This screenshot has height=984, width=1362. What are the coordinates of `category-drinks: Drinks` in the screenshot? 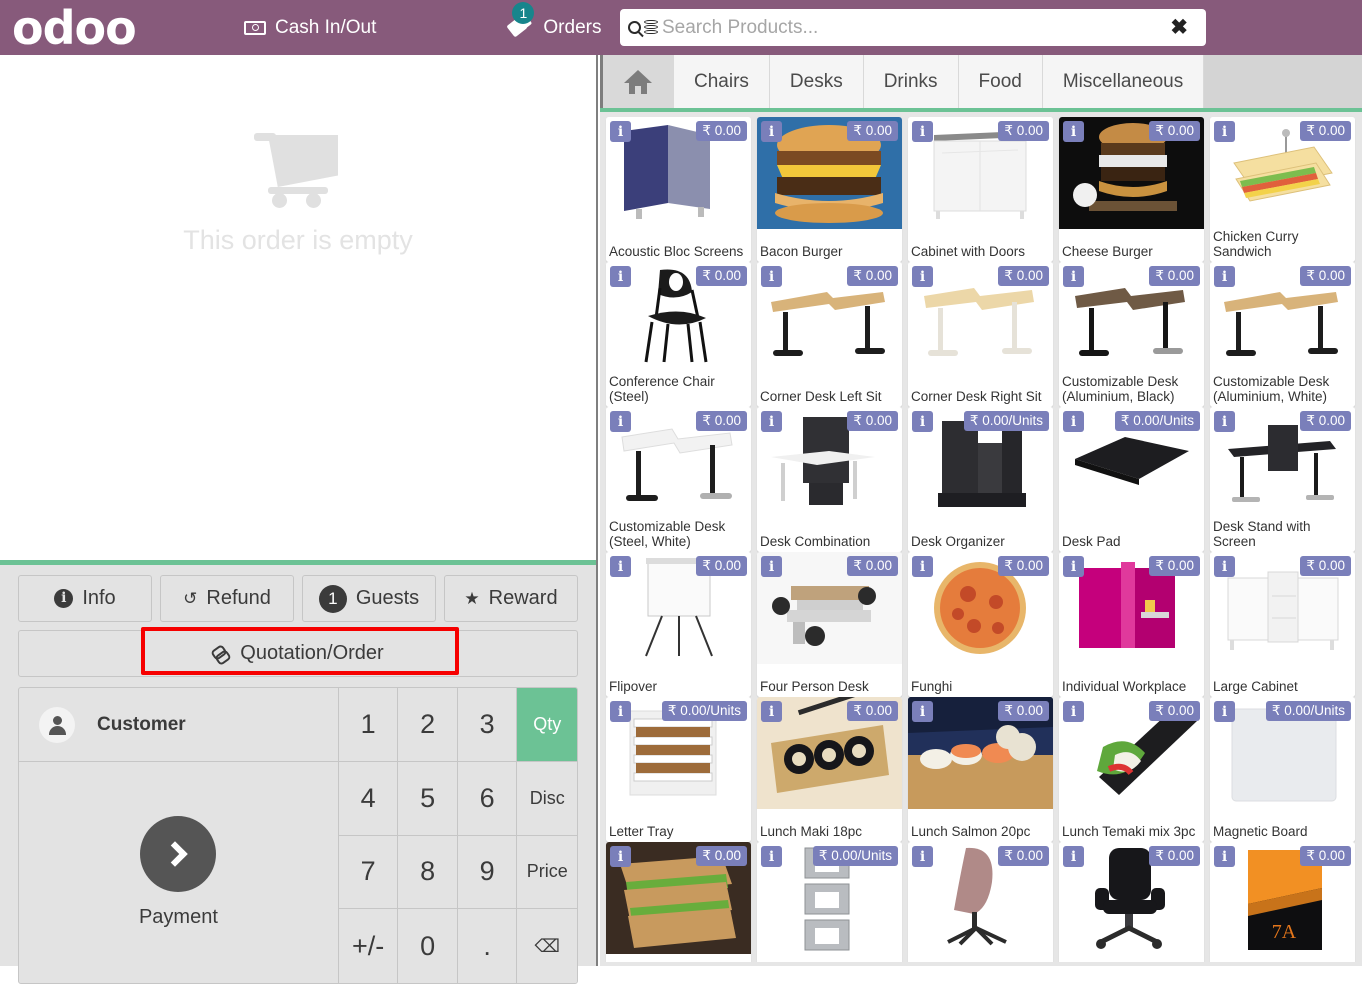 It's located at (911, 81).